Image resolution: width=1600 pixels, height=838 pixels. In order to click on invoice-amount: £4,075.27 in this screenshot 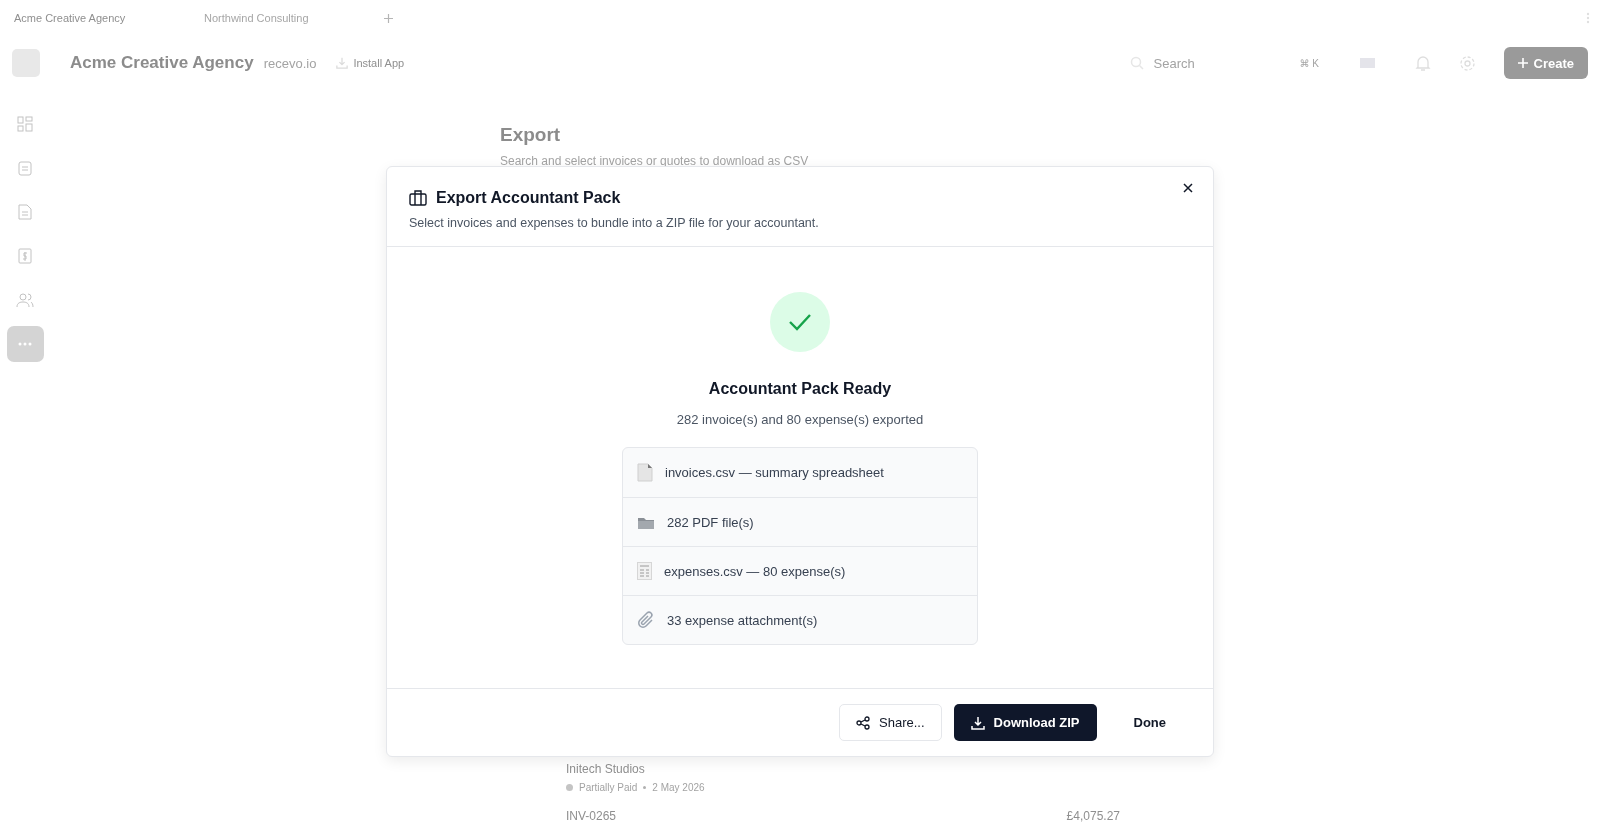, I will do `click(1093, 816)`.